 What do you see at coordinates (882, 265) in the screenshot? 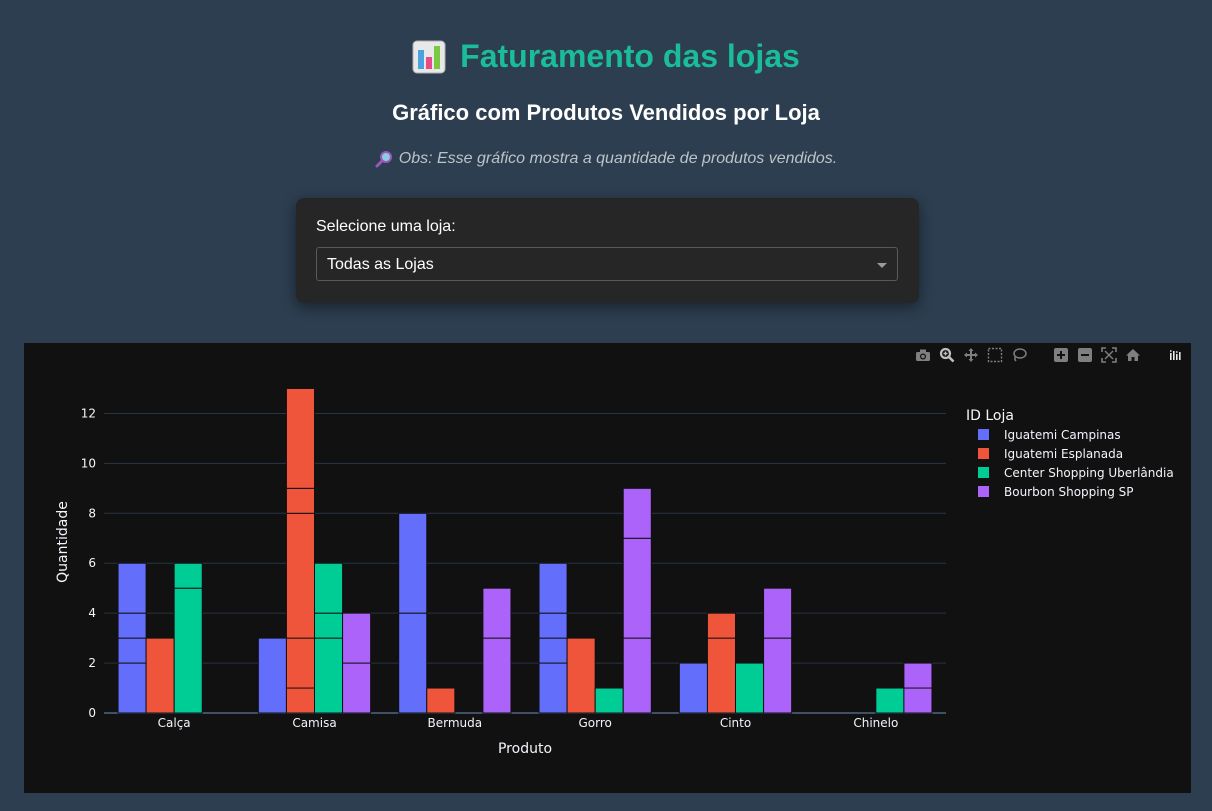
I see `chevron-down-icon` at bounding box center [882, 265].